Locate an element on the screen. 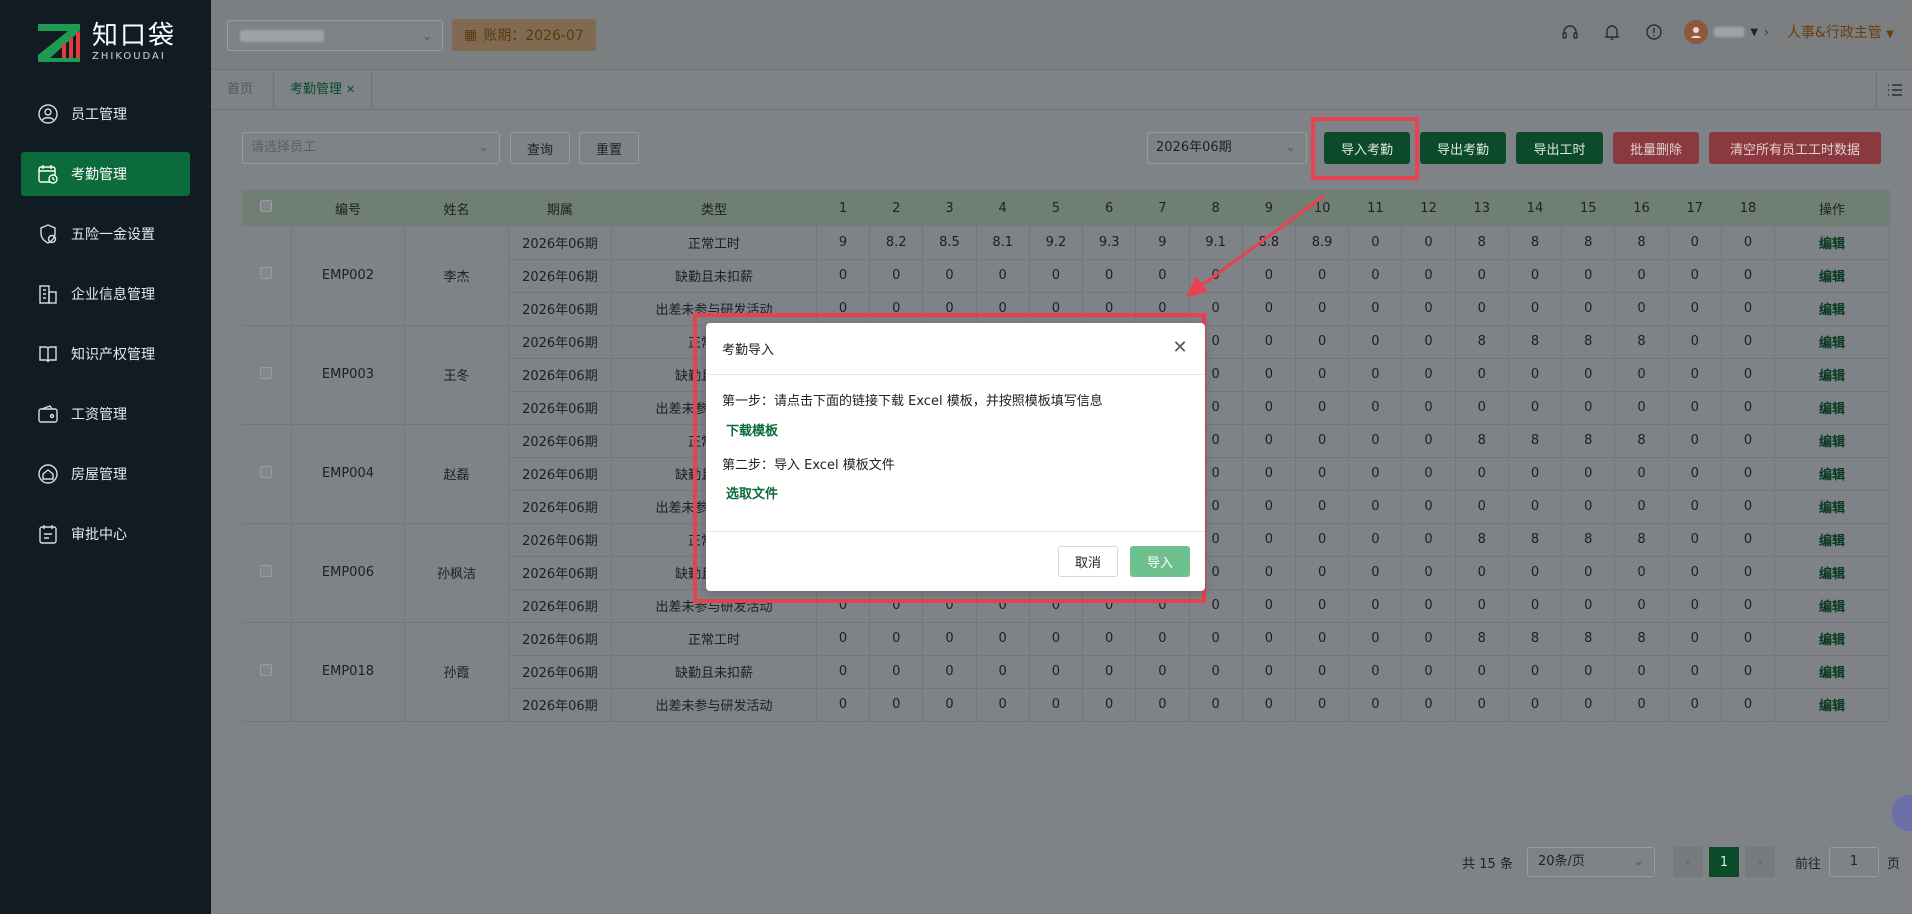 The height and width of the screenshot is (914, 1912). export-attendance-button: 导出考勤 is located at coordinates (1463, 148).